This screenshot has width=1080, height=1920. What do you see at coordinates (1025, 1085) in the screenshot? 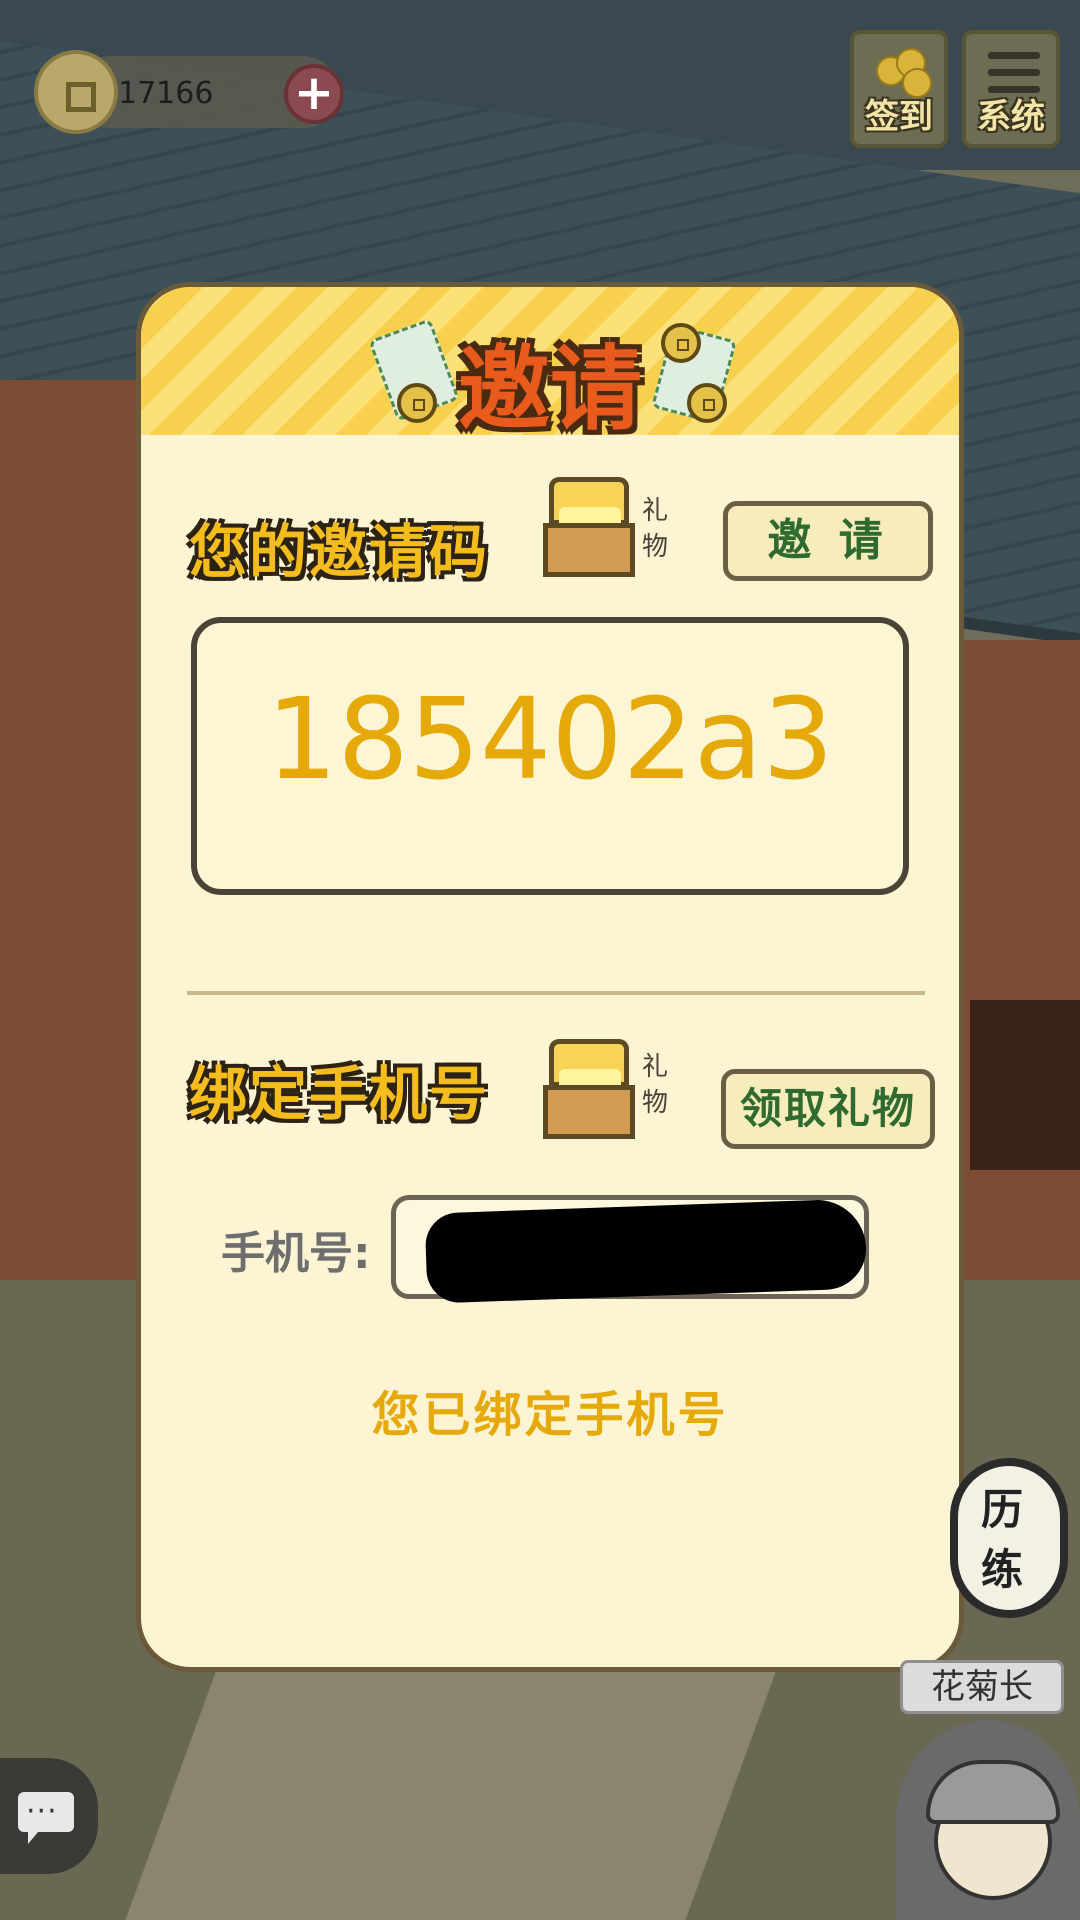
I see `house-window` at bounding box center [1025, 1085].